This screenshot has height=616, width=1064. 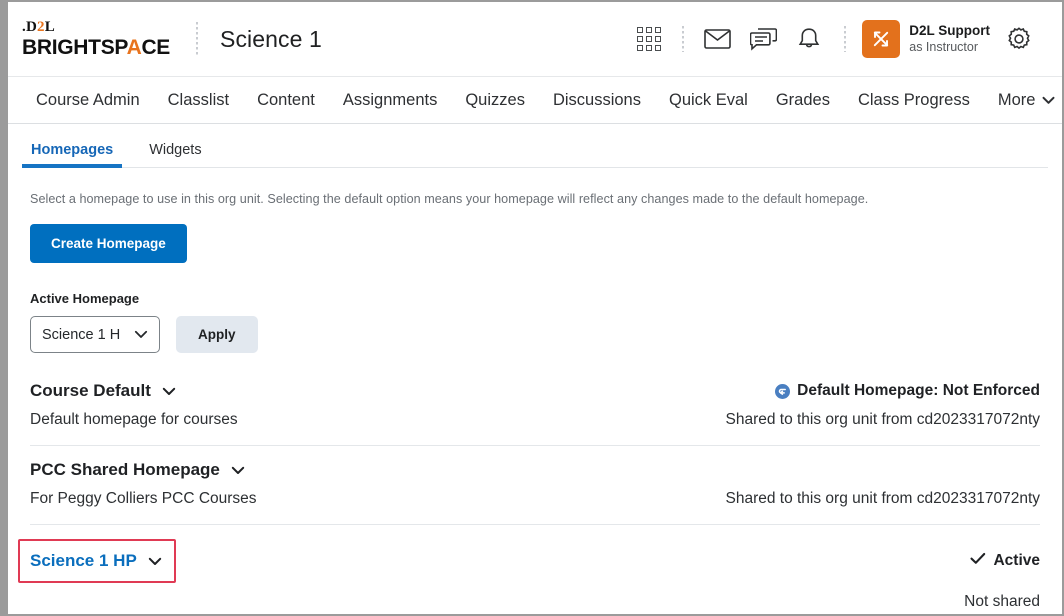 I want to click on user-role: as Instructor, so click(x=944, y=46).